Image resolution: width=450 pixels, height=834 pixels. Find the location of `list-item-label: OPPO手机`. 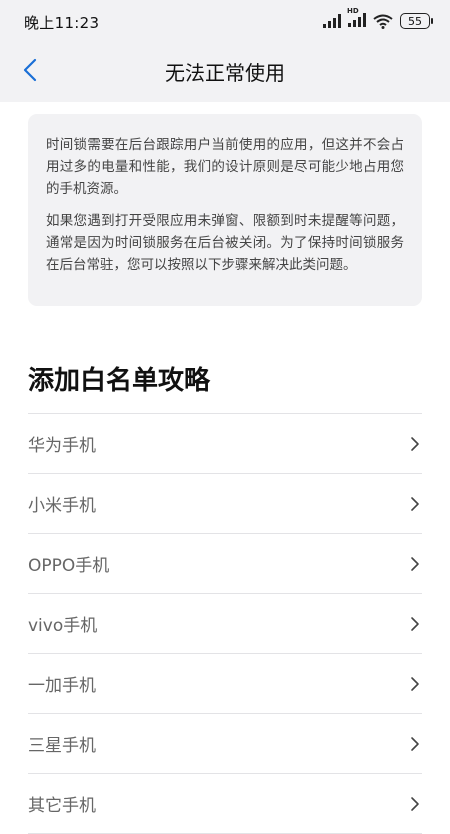

list-item-label: OPPO手机 is located at coordinates (69, 566).